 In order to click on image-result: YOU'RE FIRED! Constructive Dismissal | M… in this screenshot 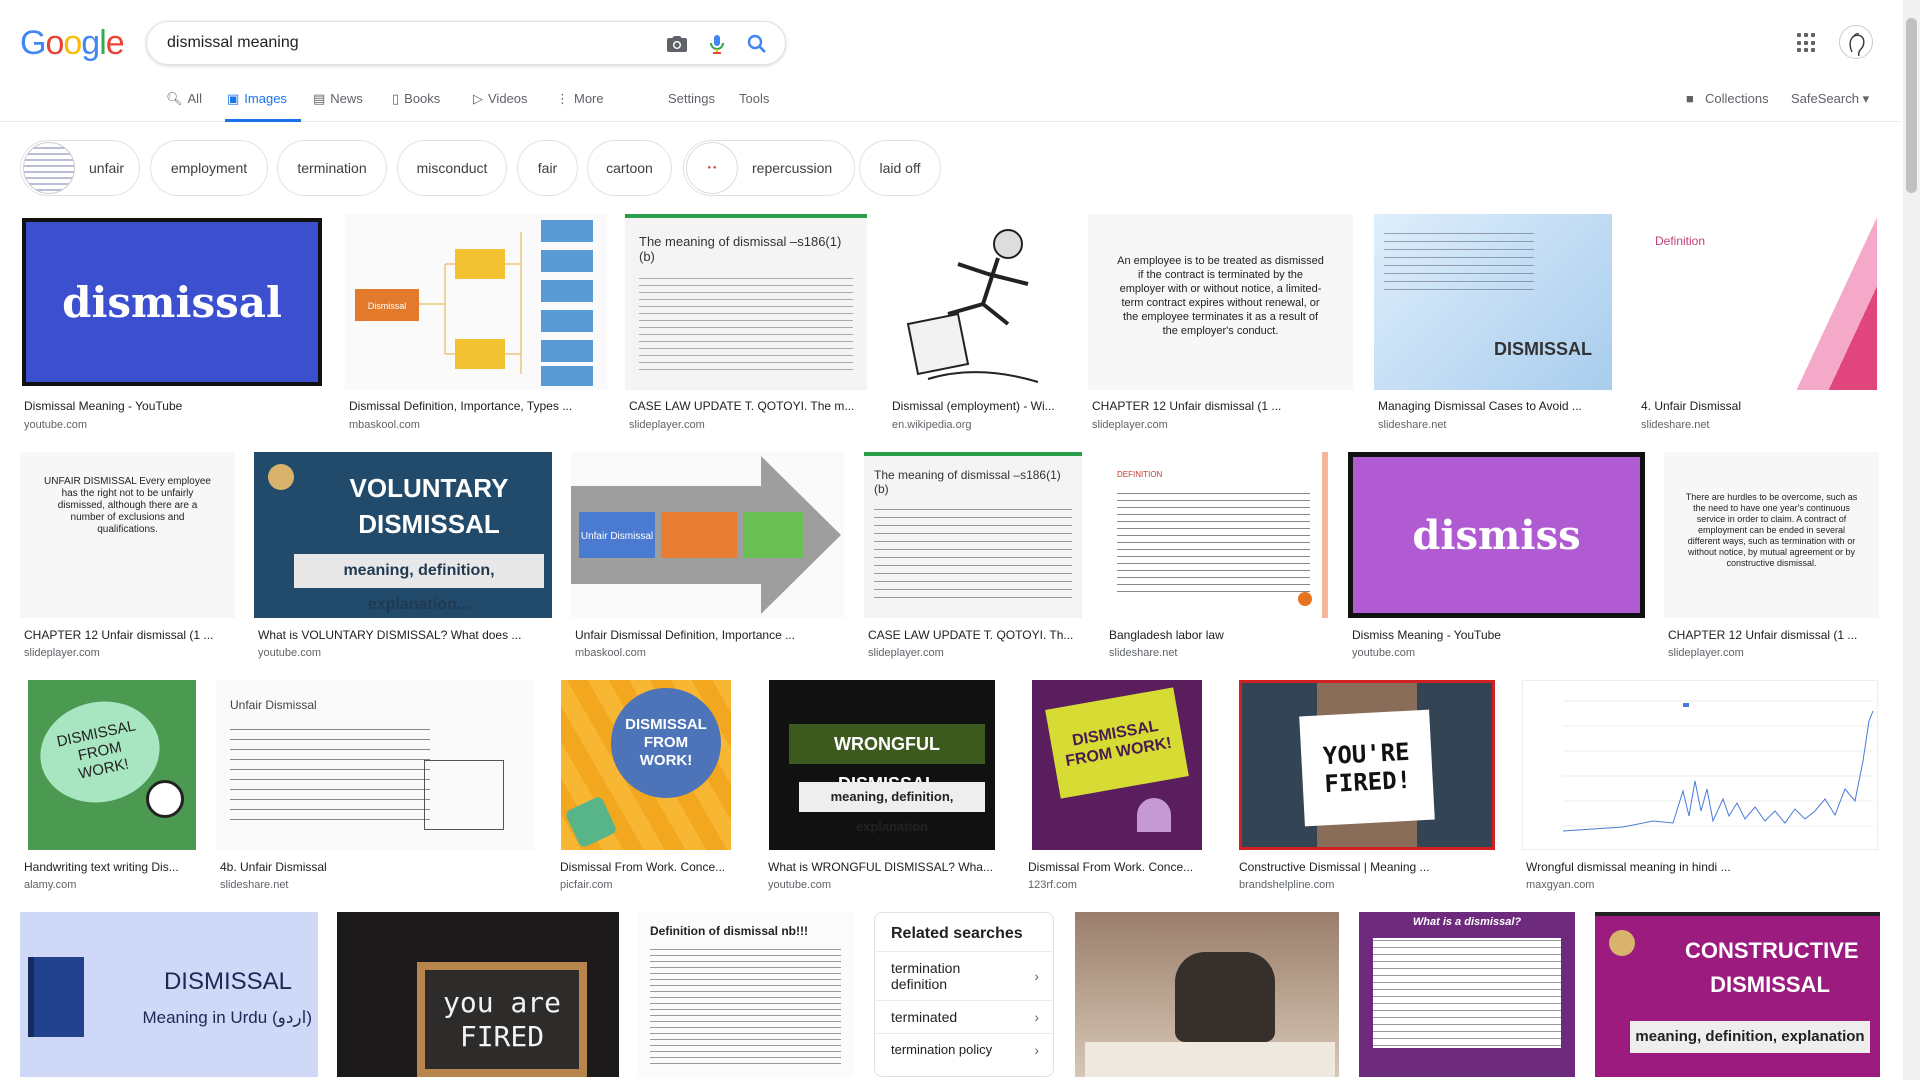, I will do `click(1367, 787)`.